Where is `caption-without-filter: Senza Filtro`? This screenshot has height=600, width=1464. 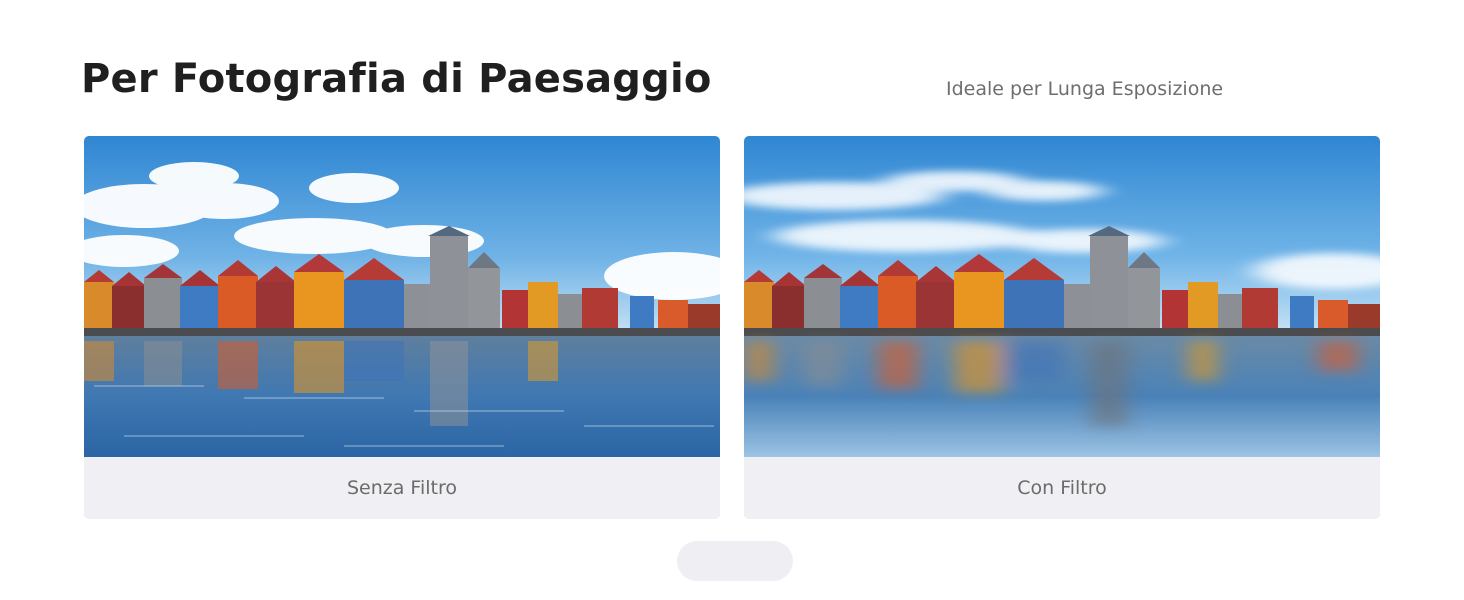 caption-without-filter: Senza Filtro is located at coordinates (402, 488).